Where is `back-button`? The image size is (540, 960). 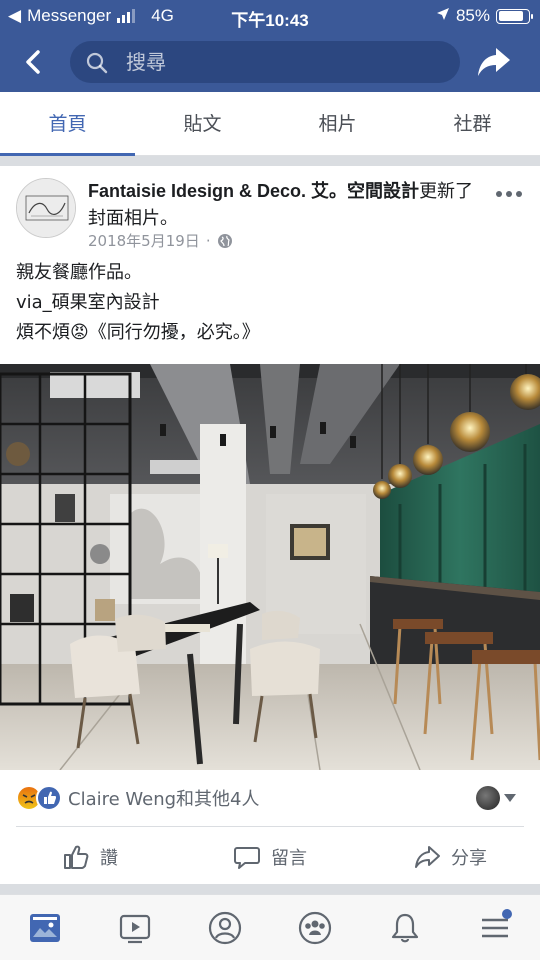
back-button is located at coordinates (34, 62).